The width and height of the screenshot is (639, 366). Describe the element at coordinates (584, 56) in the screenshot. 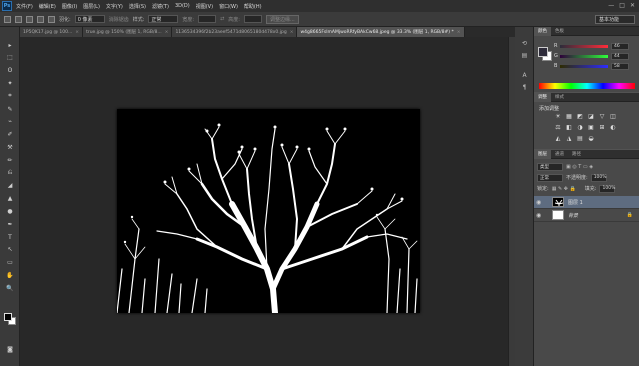

I see `g-track` at that location.